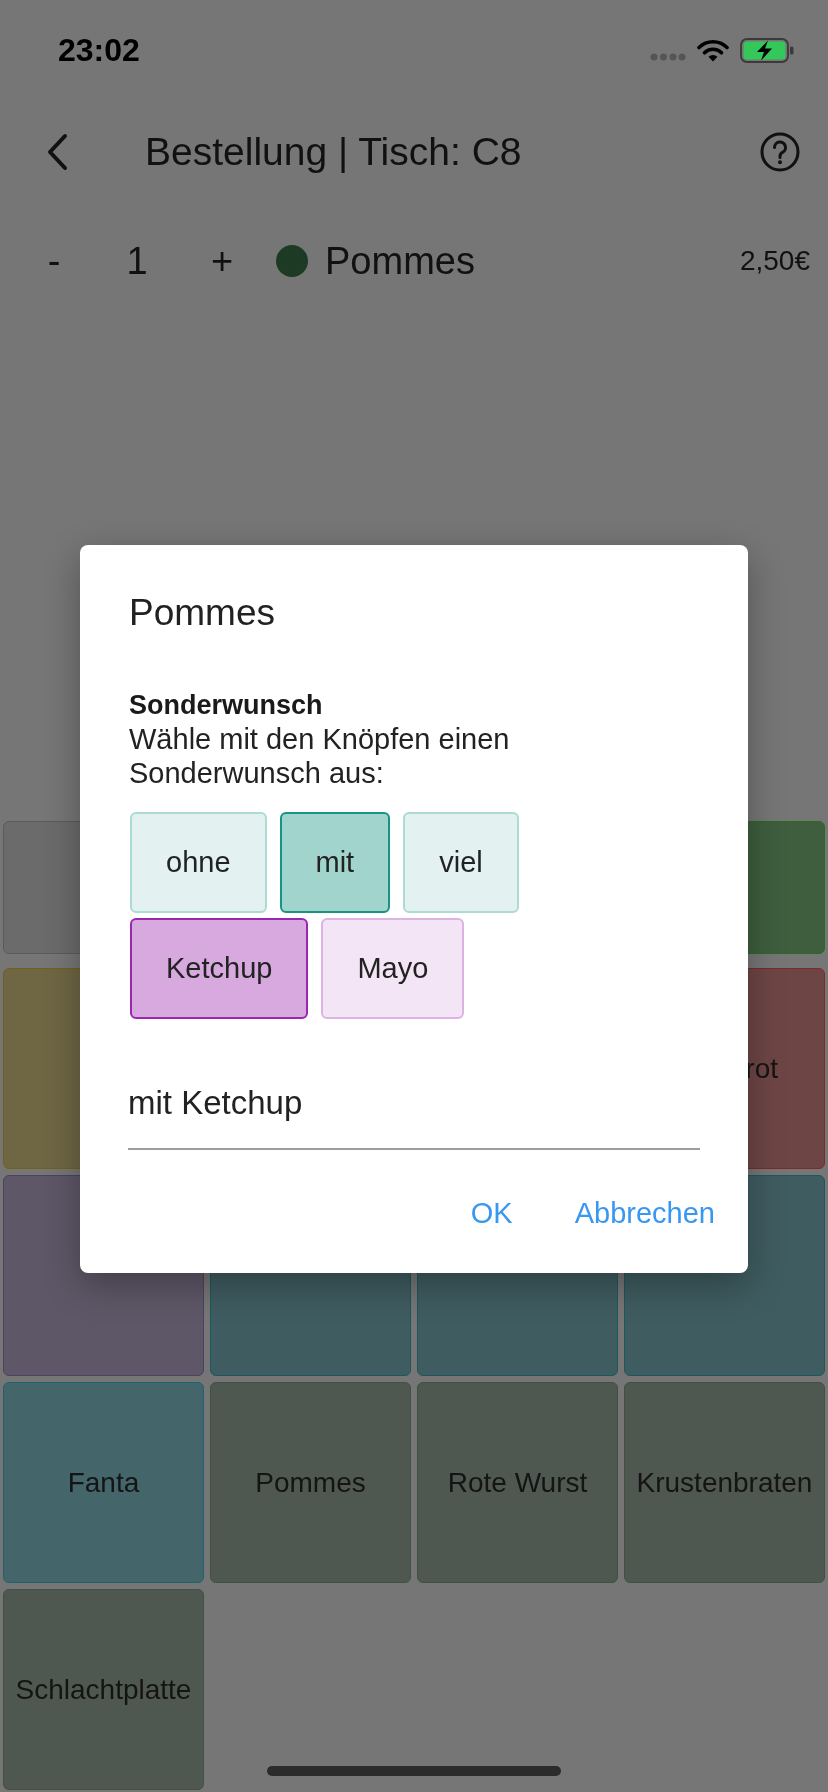 The image size is (828, 1792). What do you see at coordinates (222, 261) in the screenshot?
I see `increase-button: +` at bounding box center [222, 261].